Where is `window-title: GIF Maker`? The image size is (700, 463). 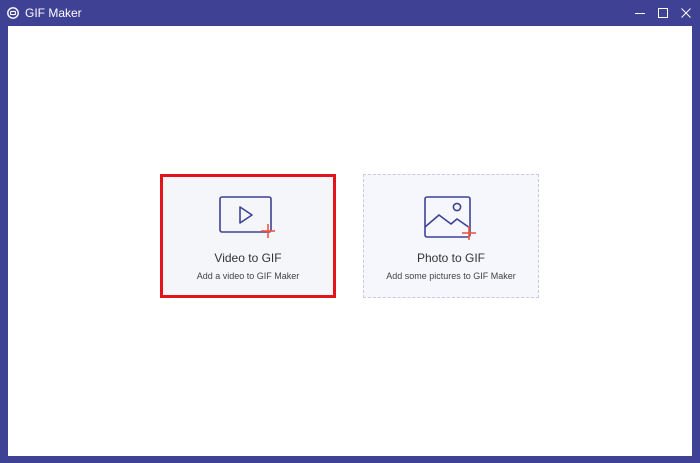 window-title: GIF Maker is located at coordinates (53, 13).